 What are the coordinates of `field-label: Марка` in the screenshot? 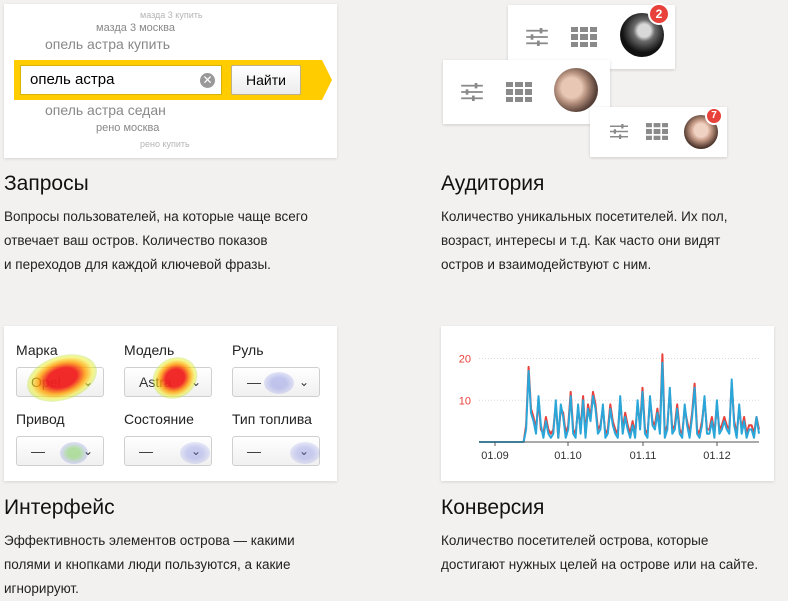 It's located at (37, 350).